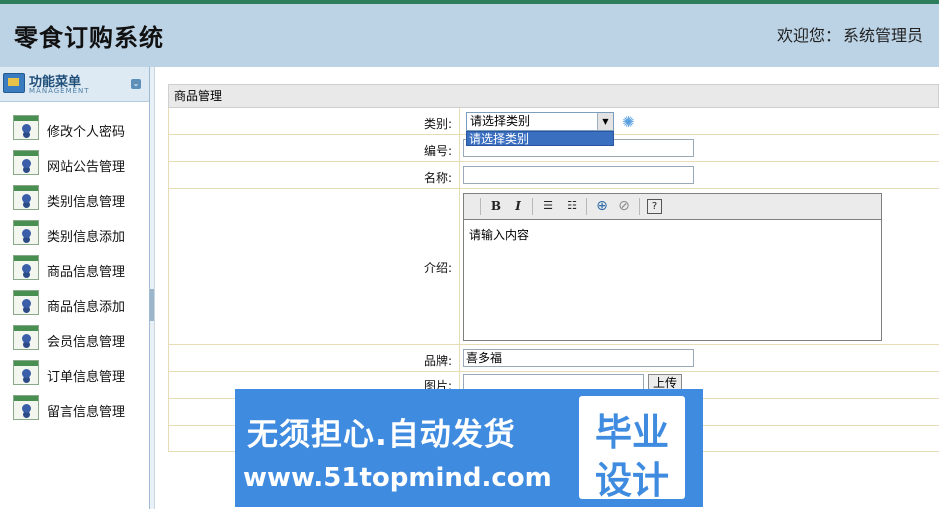  What do you see at coordinates (672, 267) in the screenshot?
I see `rich-text-editor: B I ☰ ☷ ⊕ ⊘ ? 请输入内容` at bounding box center [672, 267].